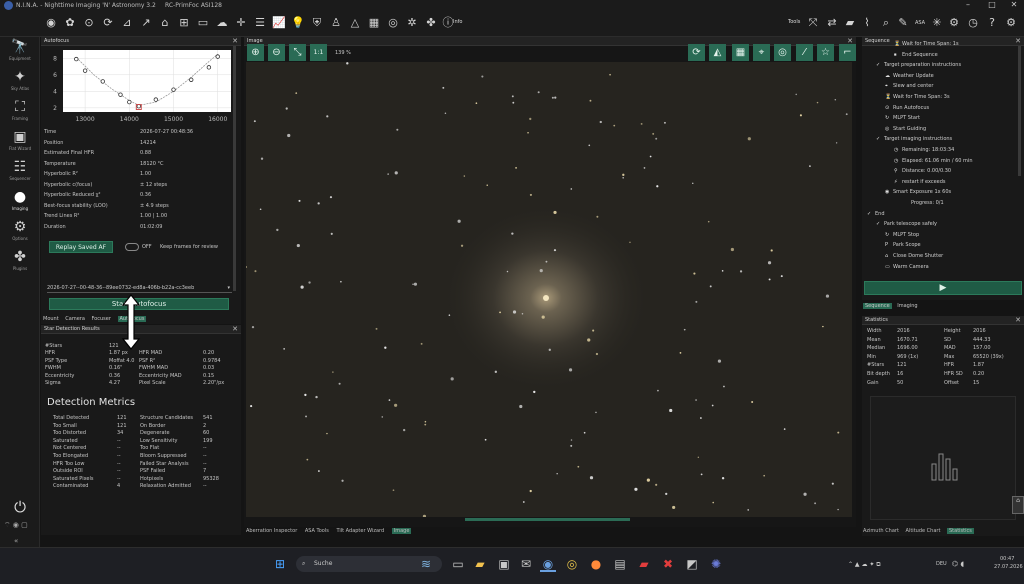 The height and width of the screenshot is (584, 1024). I want to click on sequence-item: ↻ MLPT Start, so click(902, 118).